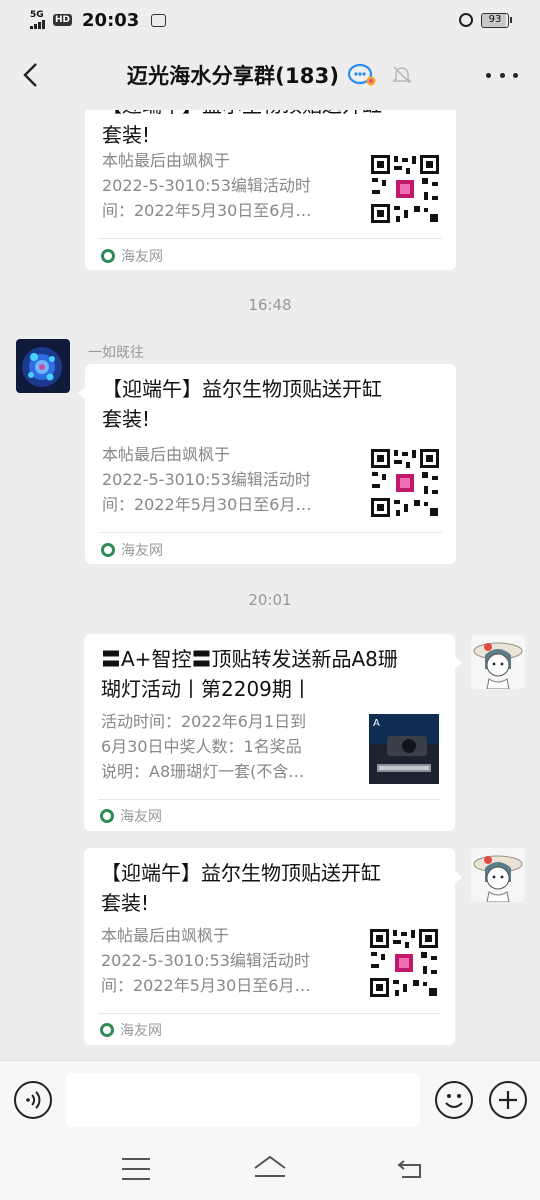  Describe the element at coordinates (159, 20) in the screenshot. I see `notification-icon` at that location.